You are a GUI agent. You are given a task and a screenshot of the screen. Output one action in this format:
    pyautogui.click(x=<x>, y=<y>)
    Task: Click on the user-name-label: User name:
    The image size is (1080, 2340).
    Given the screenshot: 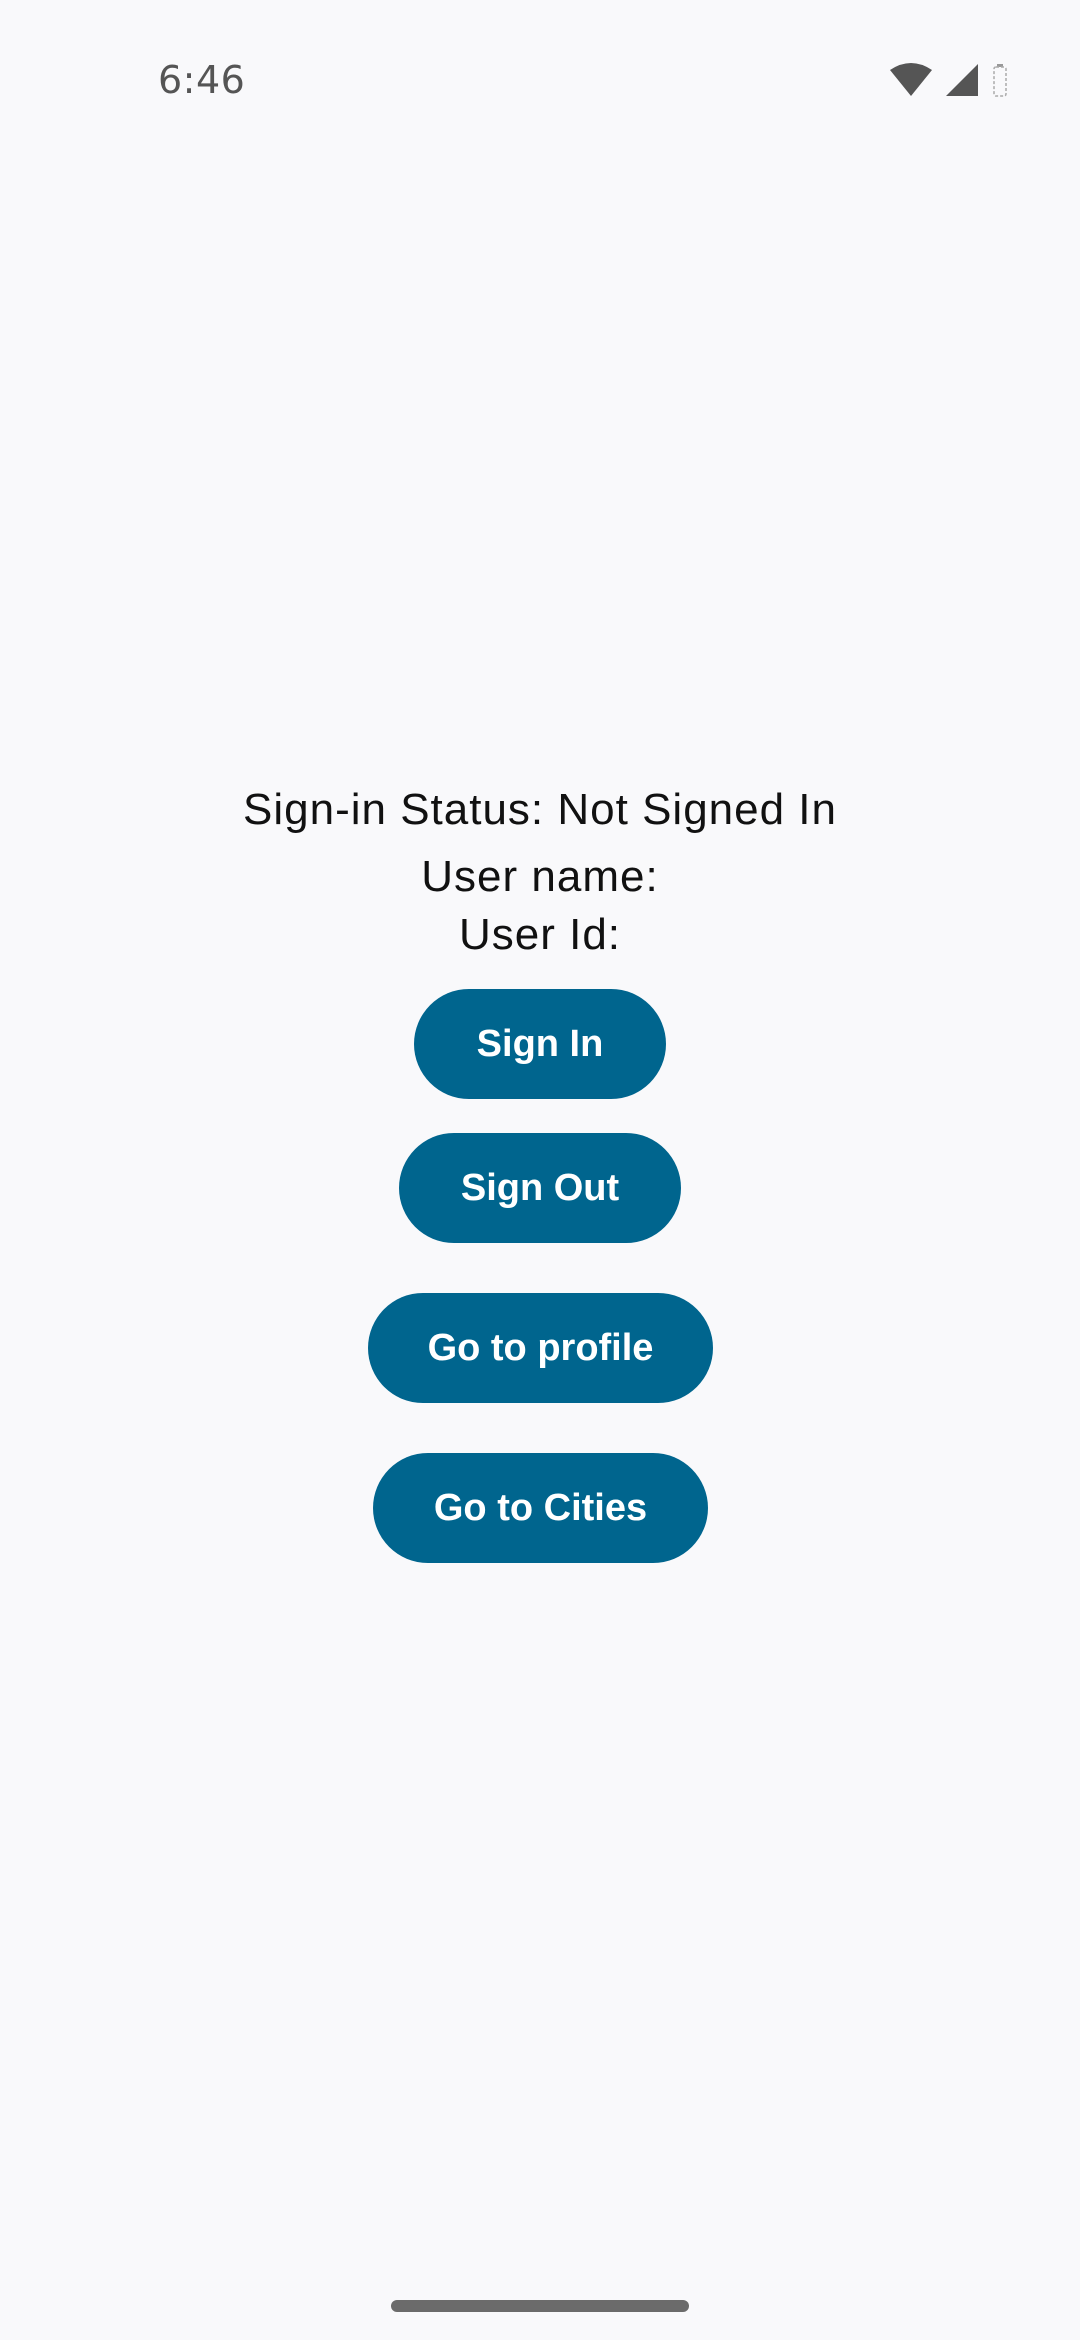 What is the action you would take?
    pyautogui.click(x=540, y=876)
    